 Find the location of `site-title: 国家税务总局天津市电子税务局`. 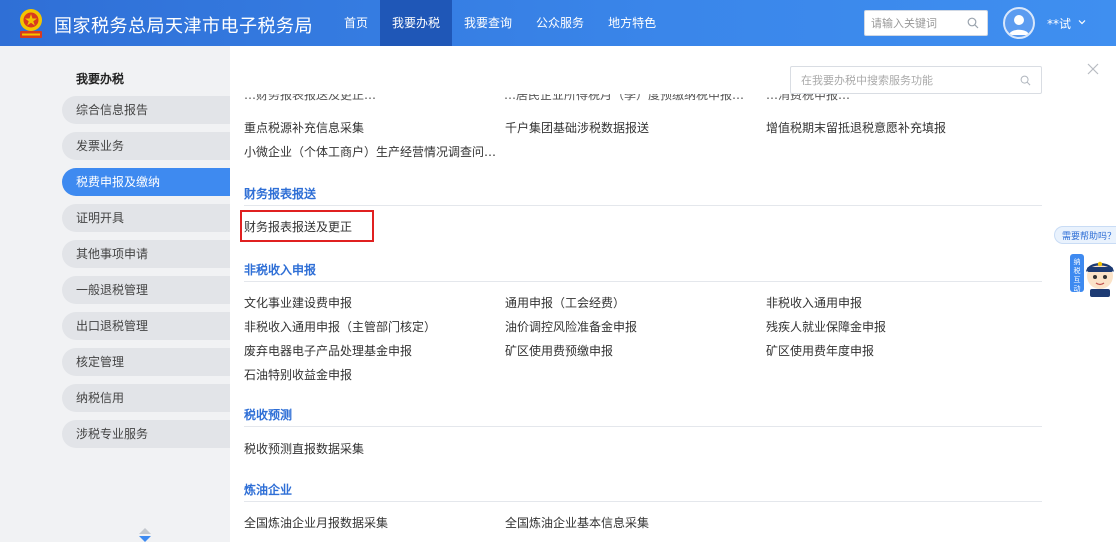

site-title: 国家税务总局天津市电子税务局 is located at coordinates (183, 26).